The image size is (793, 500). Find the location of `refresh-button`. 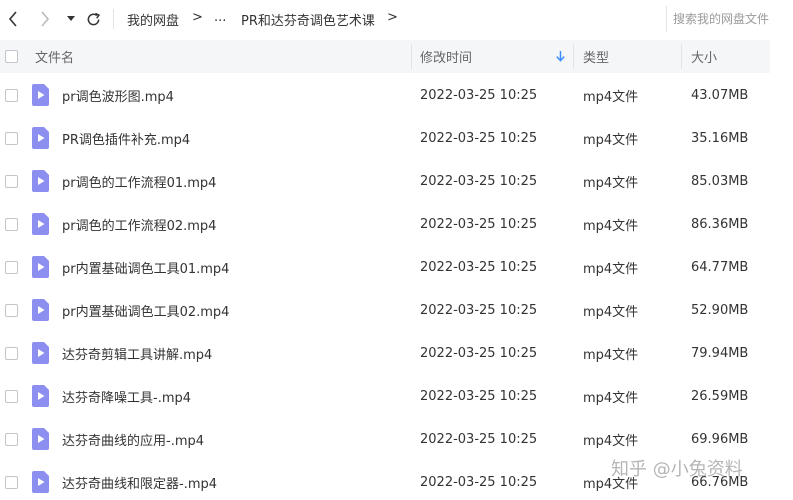

refresh-button is located at coordinates (93, 19).